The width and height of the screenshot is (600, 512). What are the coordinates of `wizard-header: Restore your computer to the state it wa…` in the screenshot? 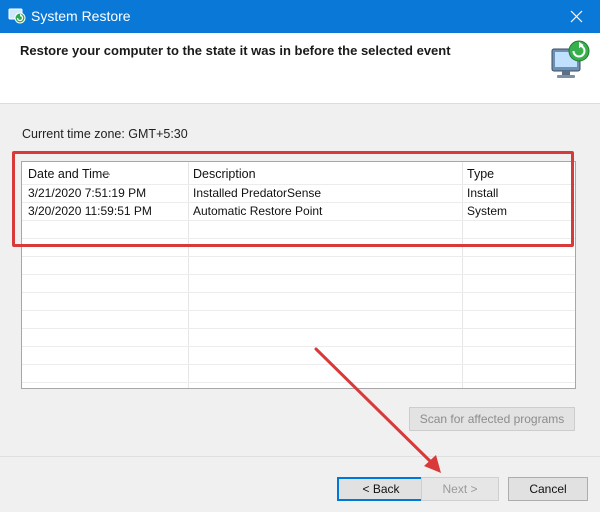 It's located at (300, 68).